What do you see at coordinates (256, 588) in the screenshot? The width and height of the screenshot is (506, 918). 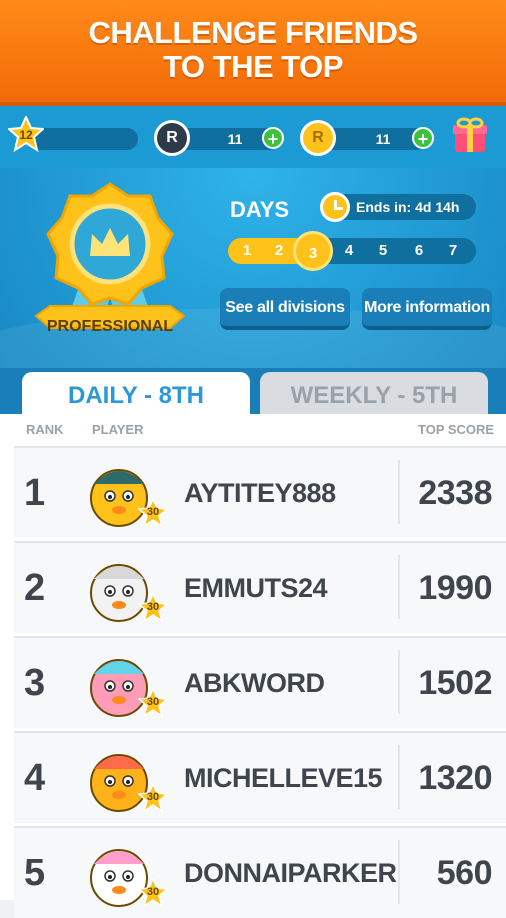 I see `player-name: EMMUTS24` at bounding box center [256, 588].